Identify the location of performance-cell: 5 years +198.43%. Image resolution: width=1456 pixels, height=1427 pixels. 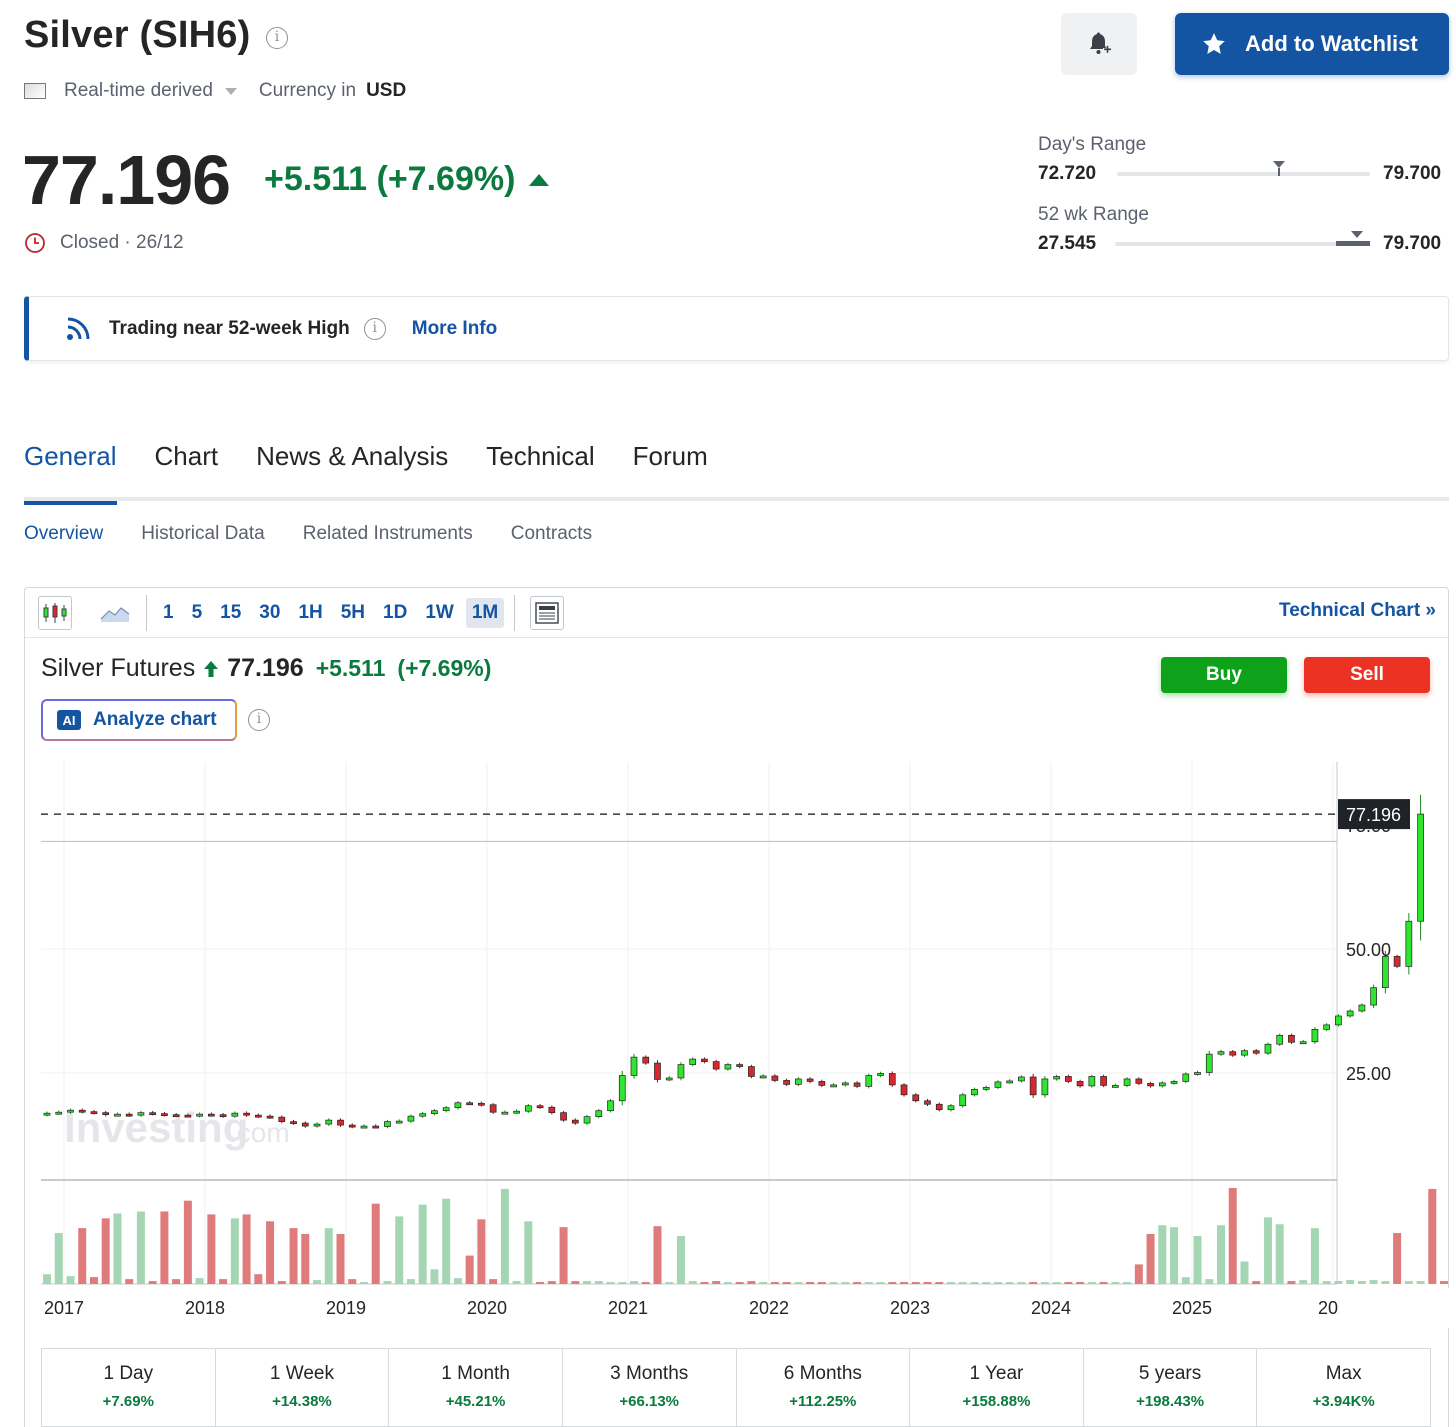
(1171, 1387).